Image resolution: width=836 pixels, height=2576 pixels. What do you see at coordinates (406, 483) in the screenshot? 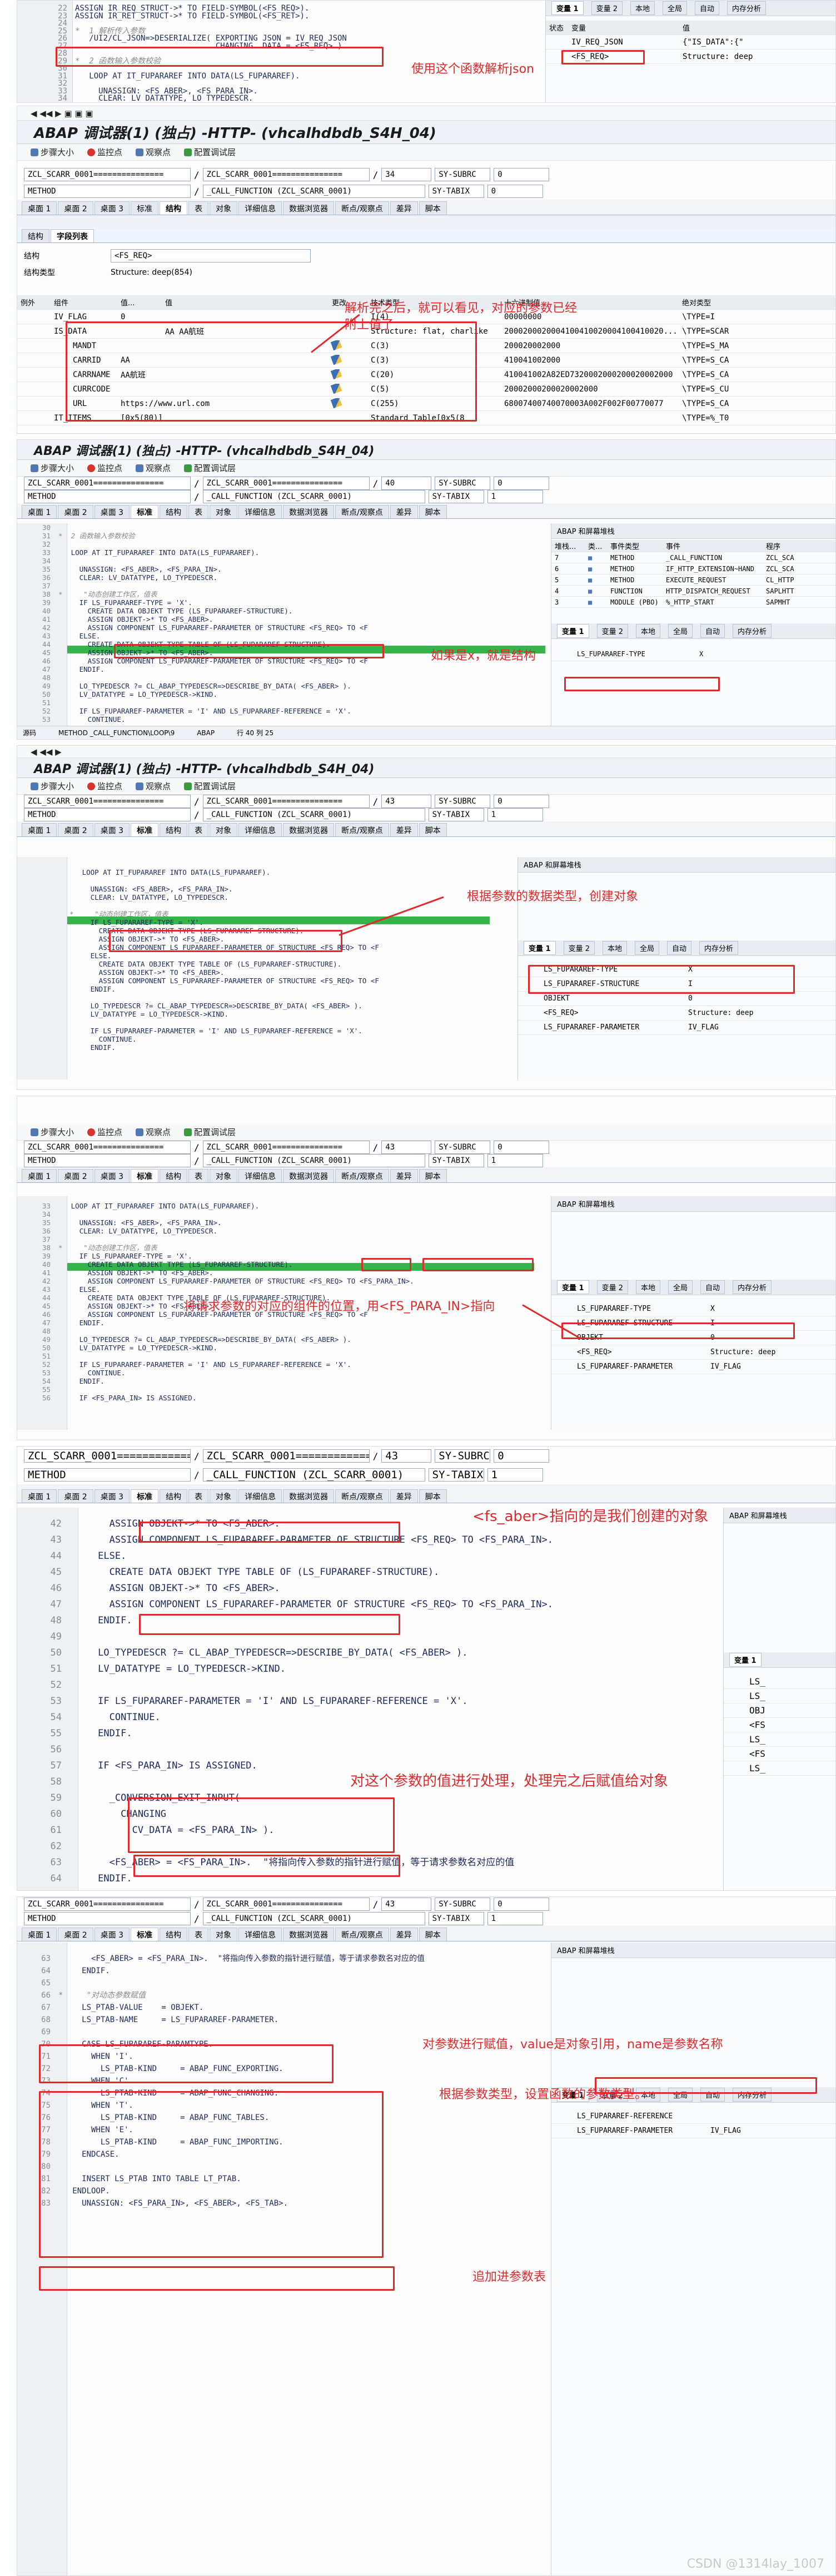
I see `line-field: 40` at bounding box center [406, 483].